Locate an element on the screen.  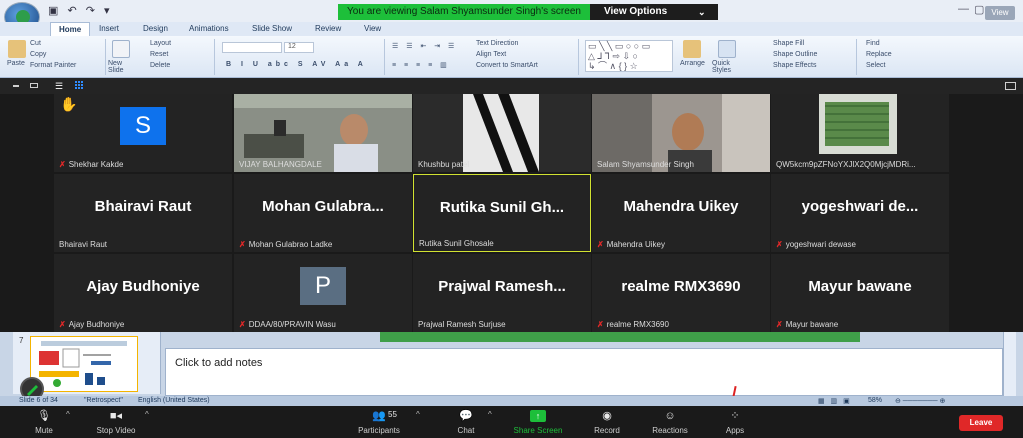
microphone-icon: 🎙 is located at coordinates (44, 416).